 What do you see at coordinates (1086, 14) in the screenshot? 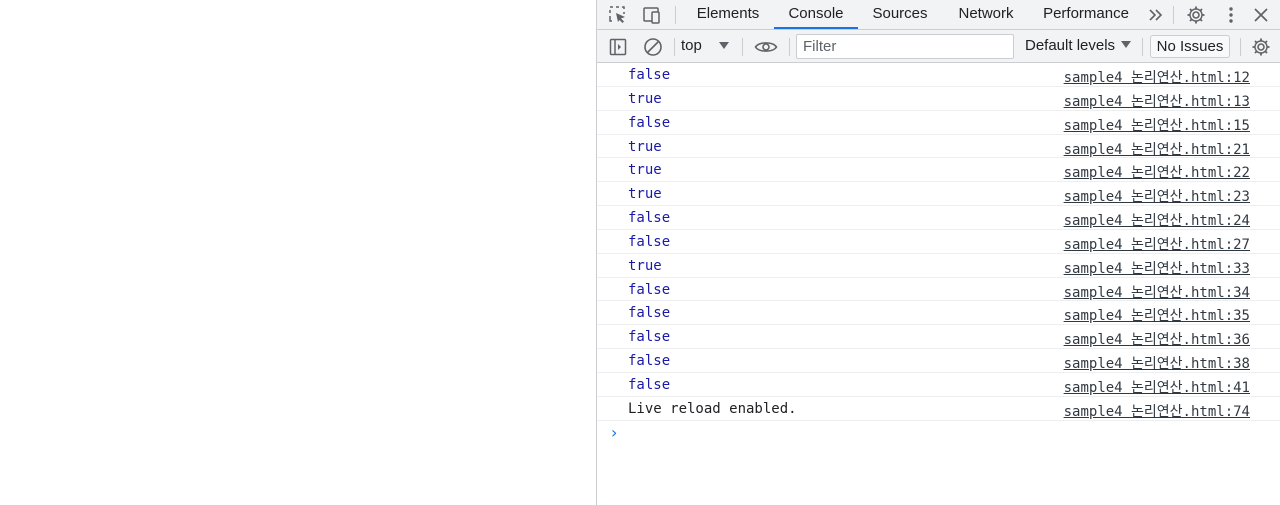
I see `tab-performance: Performance` at bounding box center [1086, 14].